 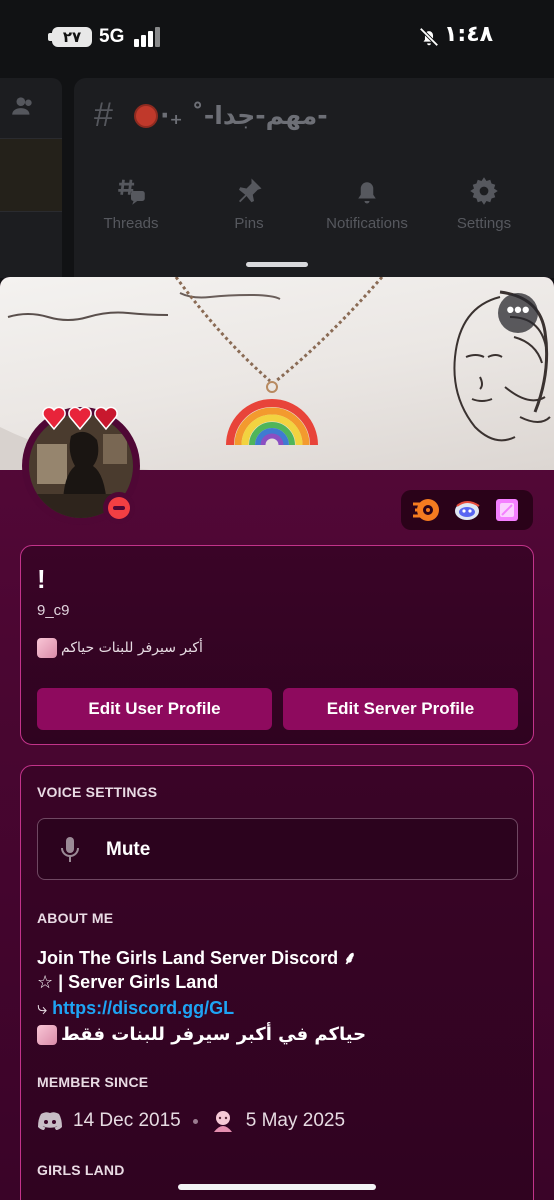 I want to click on member-since-title: MEMBER SINCE, so click(x=93, y=1082).